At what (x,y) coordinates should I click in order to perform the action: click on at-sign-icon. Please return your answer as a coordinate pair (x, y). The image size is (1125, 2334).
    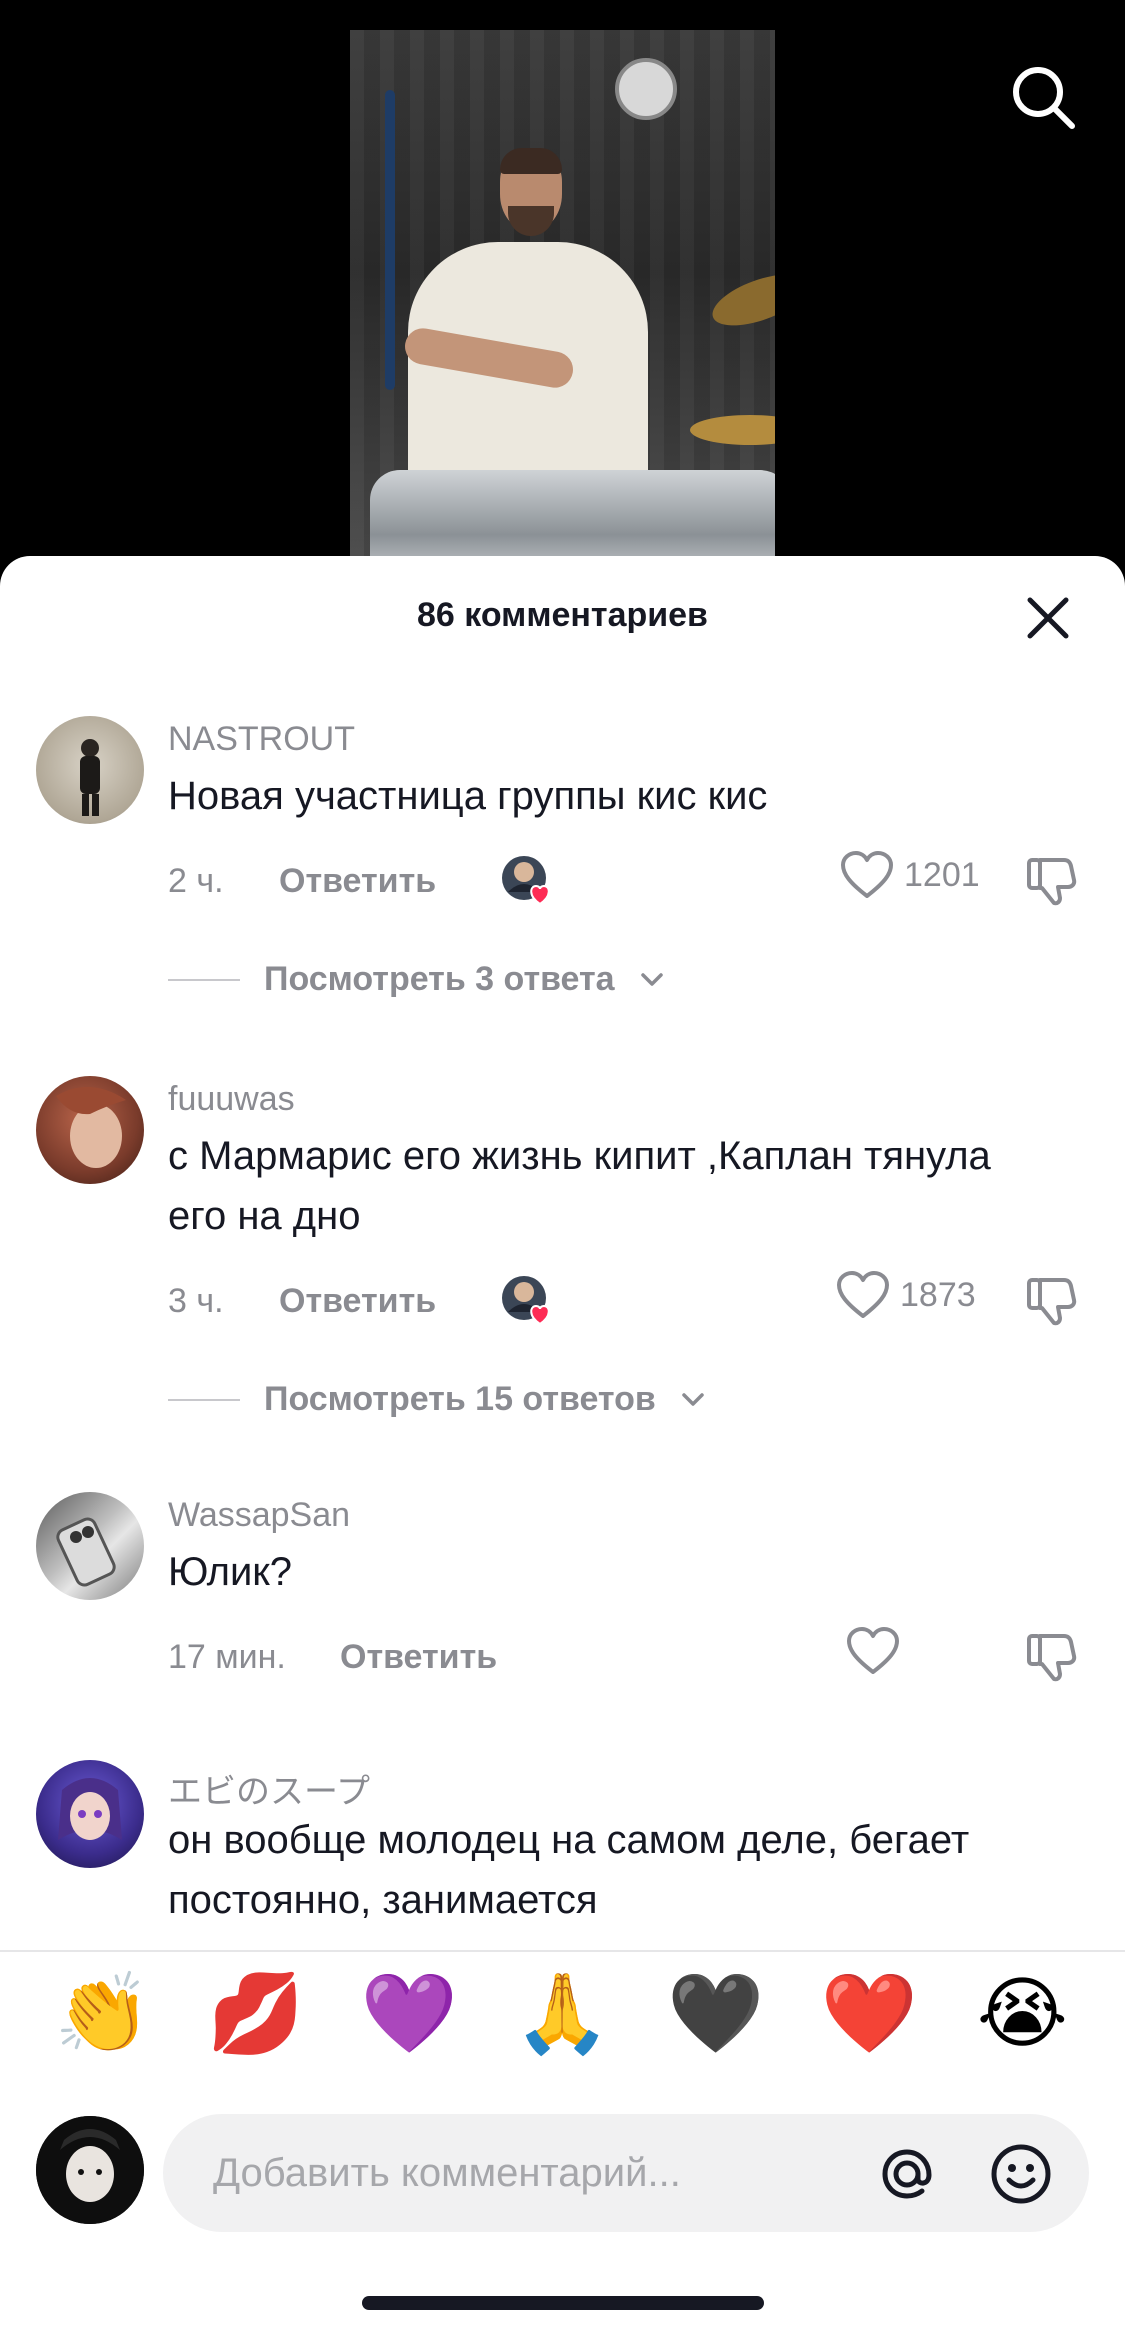
    Looking at the image, I should click on (907, 2174).